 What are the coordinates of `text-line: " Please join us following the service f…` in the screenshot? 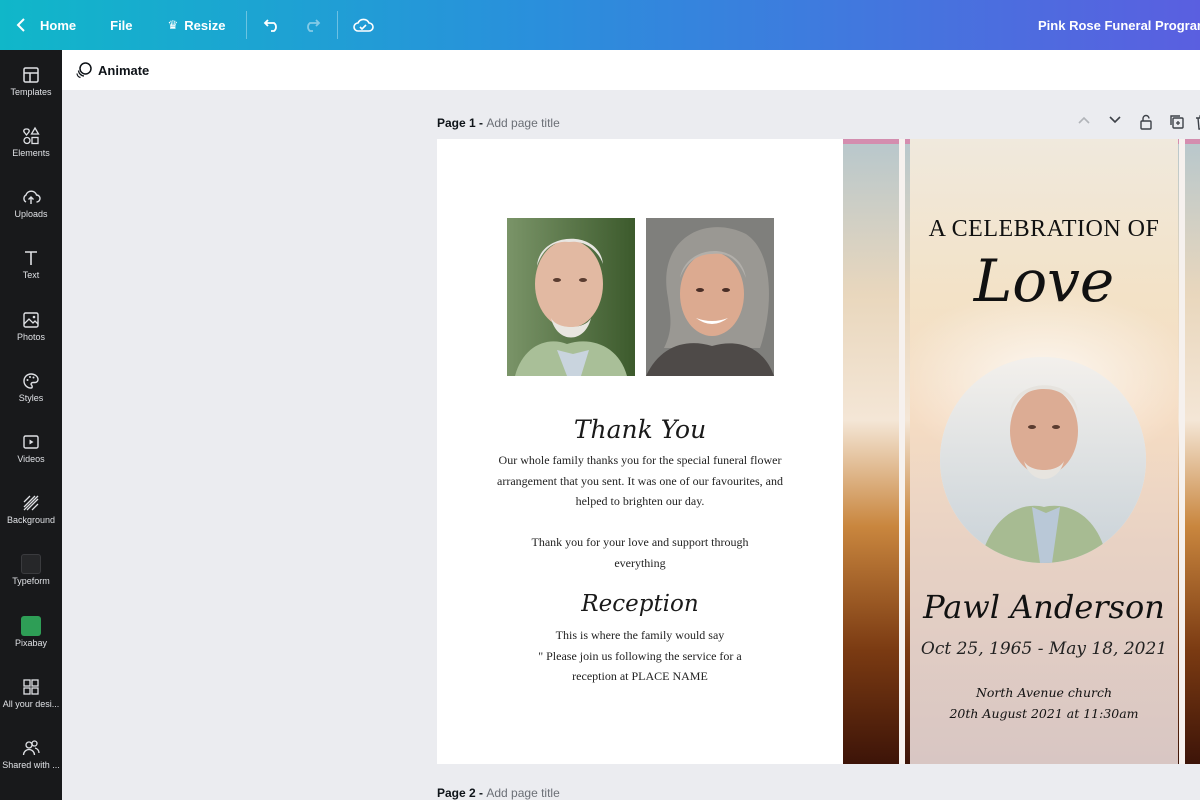 It's located at (640, 655).